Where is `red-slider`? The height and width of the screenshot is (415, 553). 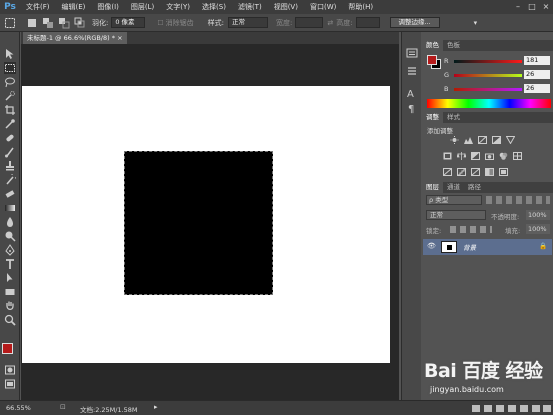 red-slider is located at coordinates (488, 61).